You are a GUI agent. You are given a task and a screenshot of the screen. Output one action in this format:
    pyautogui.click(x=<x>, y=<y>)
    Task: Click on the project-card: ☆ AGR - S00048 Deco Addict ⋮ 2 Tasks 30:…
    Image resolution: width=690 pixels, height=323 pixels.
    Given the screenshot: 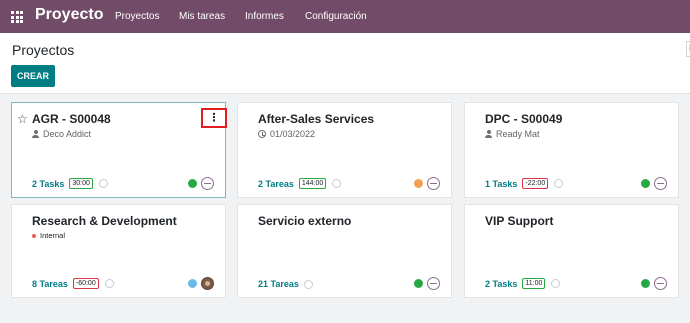 What is the action you would take?
    pyautogui.click(x=119, y=150)
    